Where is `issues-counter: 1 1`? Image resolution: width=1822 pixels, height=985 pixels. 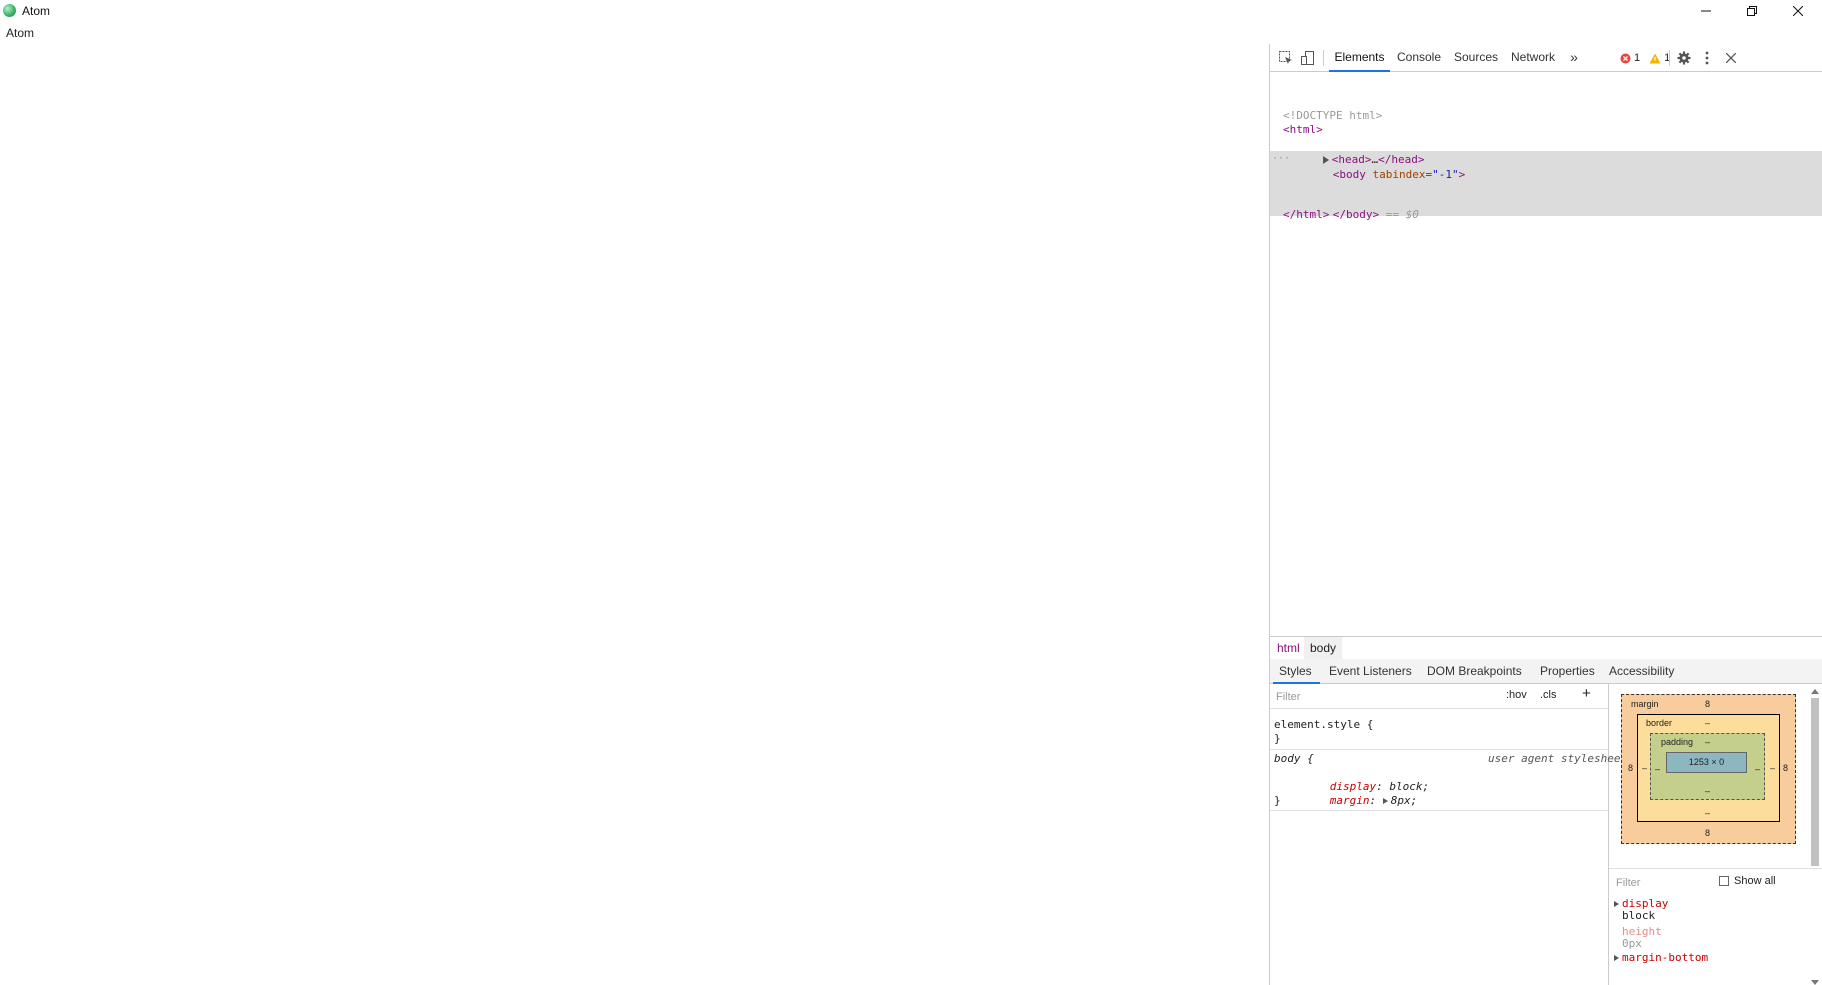 issues-counter: 1 1 is located at coordinates (1645, 58).